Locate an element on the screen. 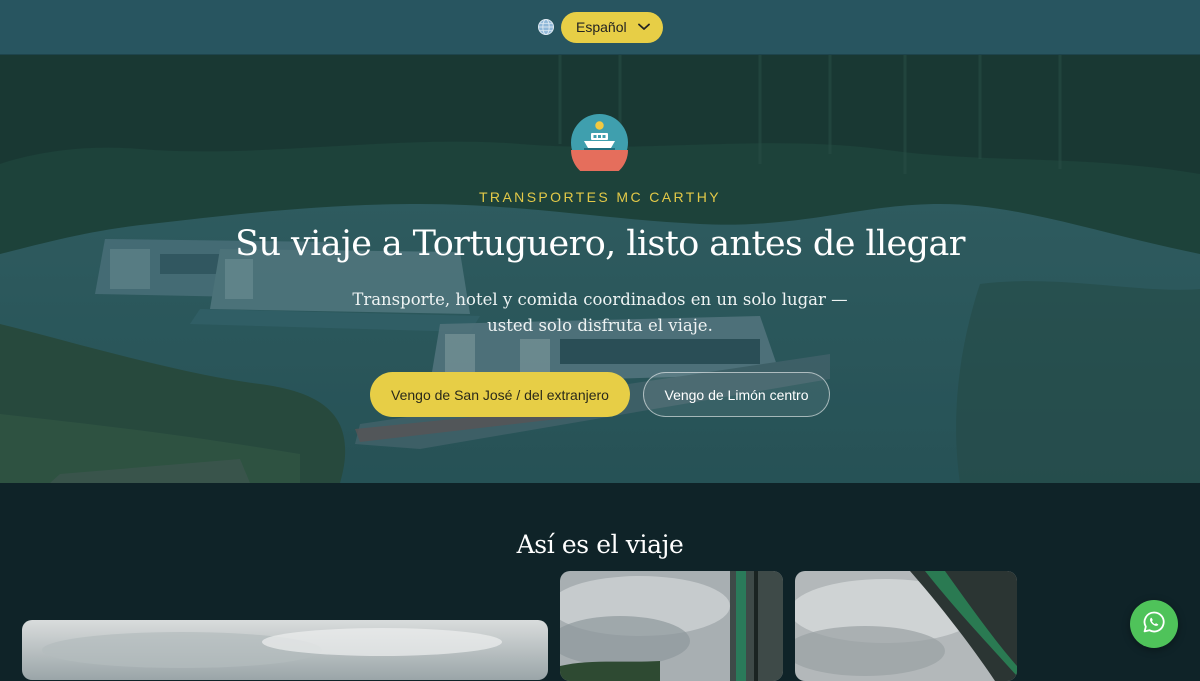 The height and width of the screenshot is (681, 1200). boat-sun-logo is located at coordinates (599, 146).